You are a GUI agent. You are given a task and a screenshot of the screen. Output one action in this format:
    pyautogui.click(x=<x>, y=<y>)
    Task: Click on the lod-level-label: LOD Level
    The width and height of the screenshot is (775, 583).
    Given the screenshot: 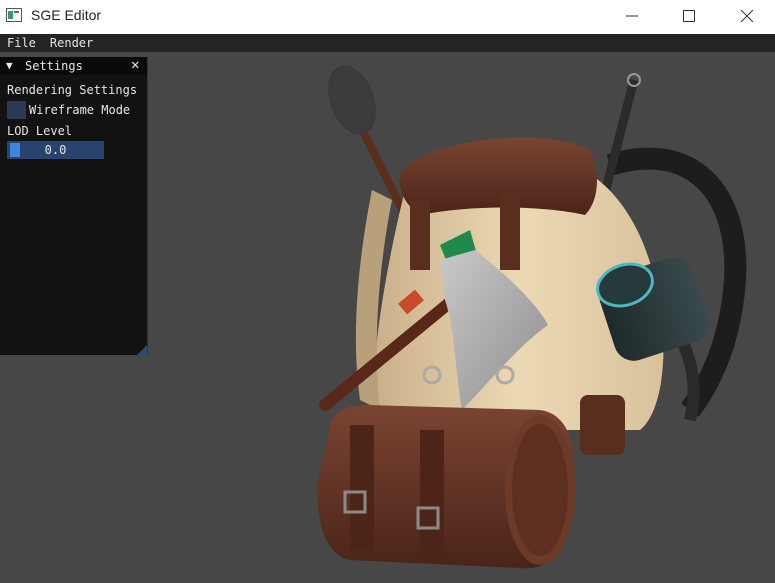 What is the action you would take?
    pyautogui.click(x=40, y=131)
    